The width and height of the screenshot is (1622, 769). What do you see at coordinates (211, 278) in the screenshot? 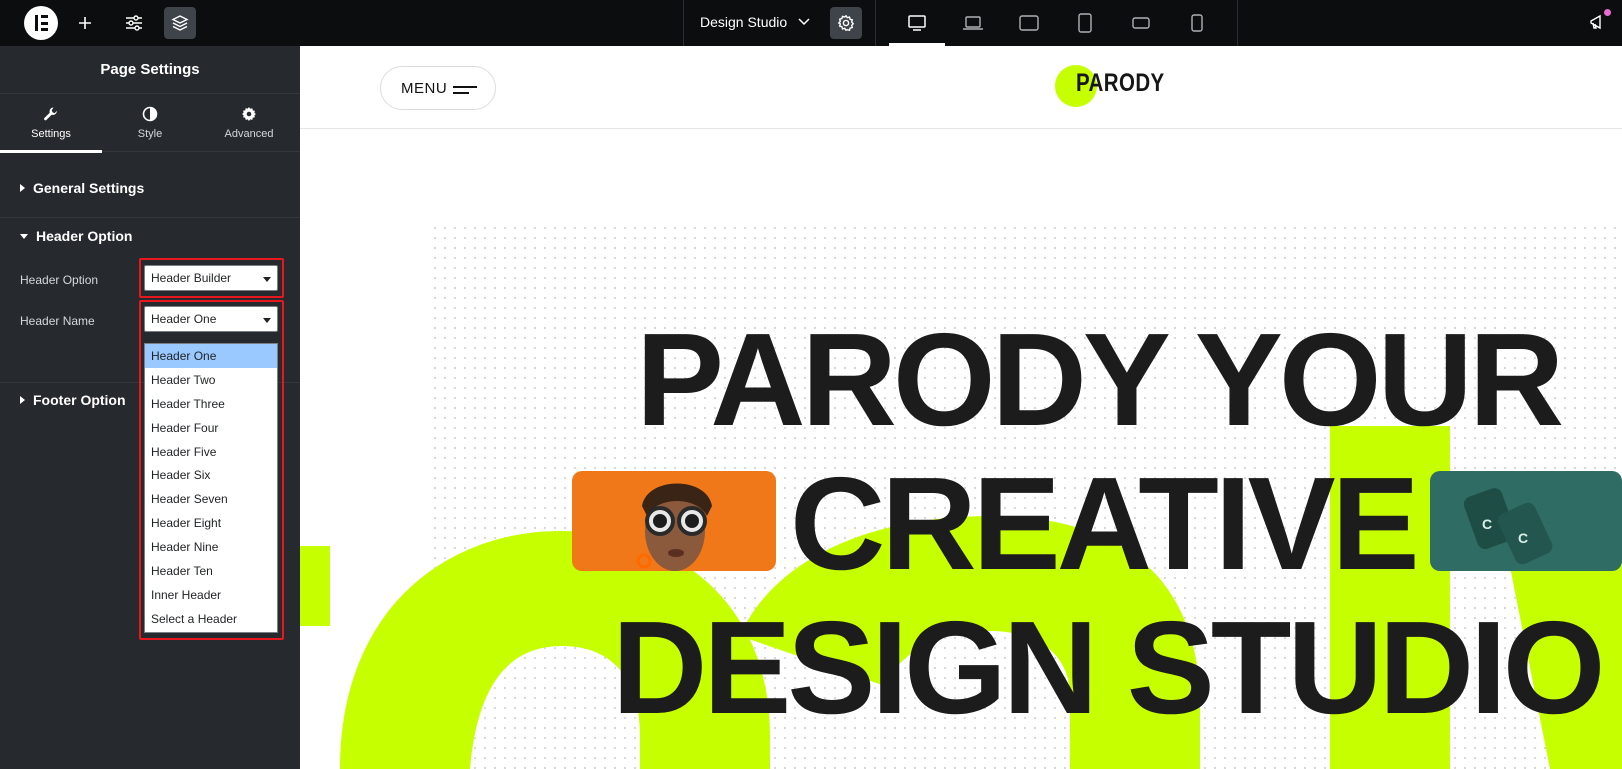
I see `highlight-frame-header-option` at bounding box center [211, 278].